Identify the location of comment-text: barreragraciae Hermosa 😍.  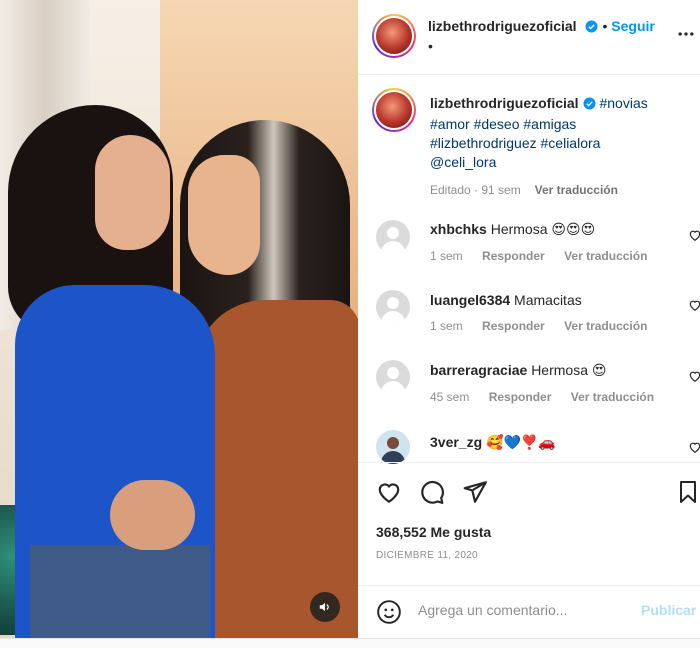
(518, 370).